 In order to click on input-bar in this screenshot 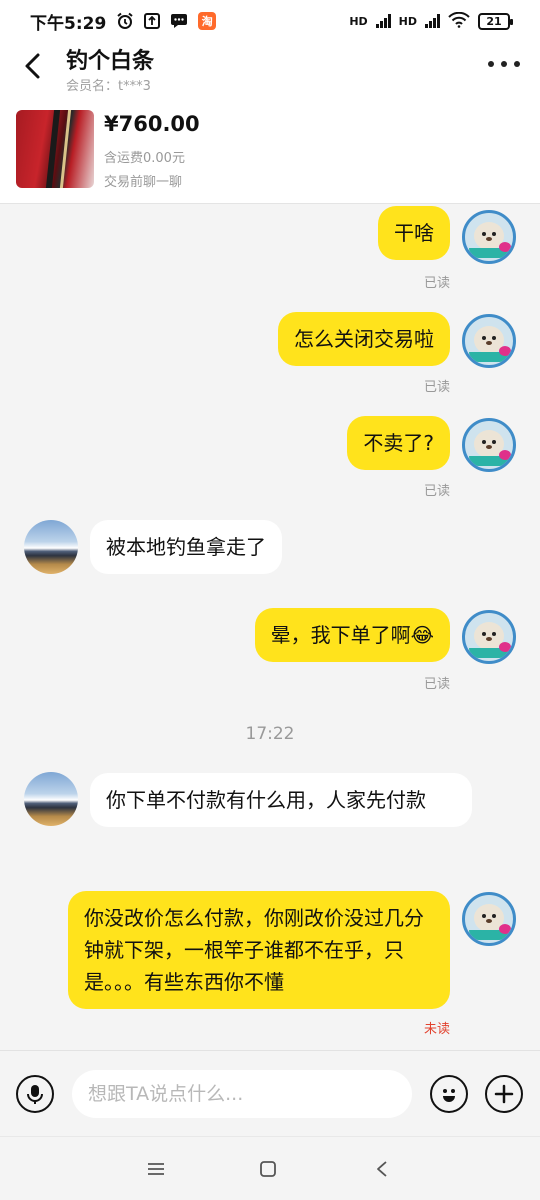, I will do `click(270, 1093)`.